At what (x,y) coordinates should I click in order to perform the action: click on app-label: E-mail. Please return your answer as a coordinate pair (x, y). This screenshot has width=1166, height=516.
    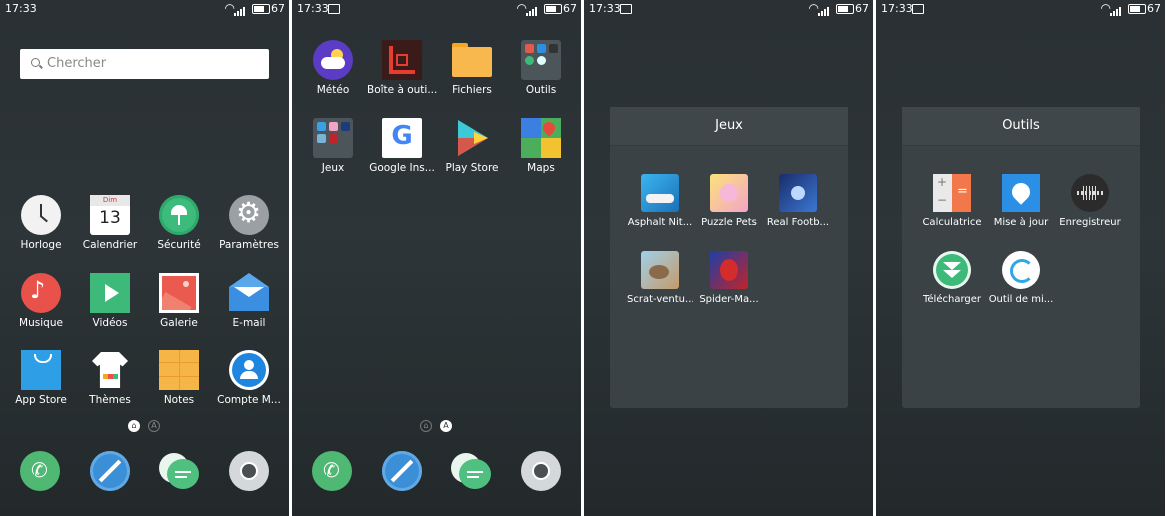
    Looking at the image, I should click on (249, 323).